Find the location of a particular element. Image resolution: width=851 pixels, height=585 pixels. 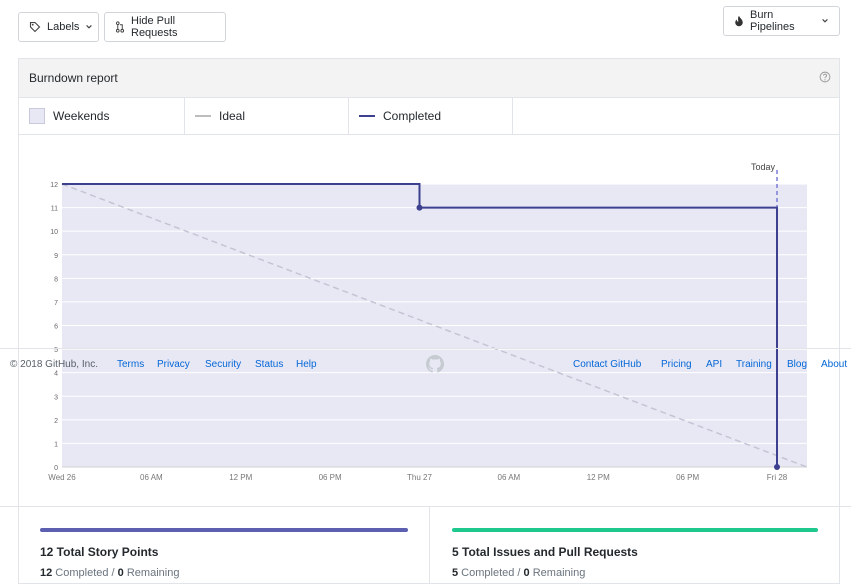

issues-progress-bar is located at coordinates (635, 530).